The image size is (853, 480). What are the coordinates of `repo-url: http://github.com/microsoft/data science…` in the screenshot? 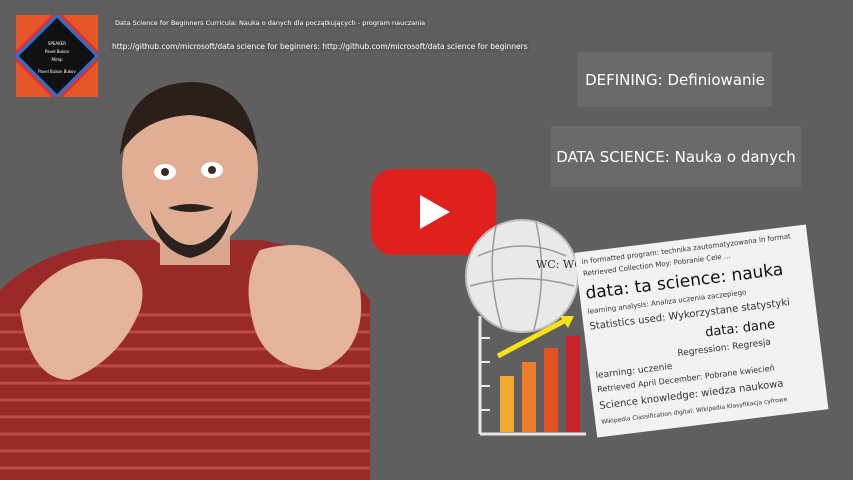 It's located at (320, 46).